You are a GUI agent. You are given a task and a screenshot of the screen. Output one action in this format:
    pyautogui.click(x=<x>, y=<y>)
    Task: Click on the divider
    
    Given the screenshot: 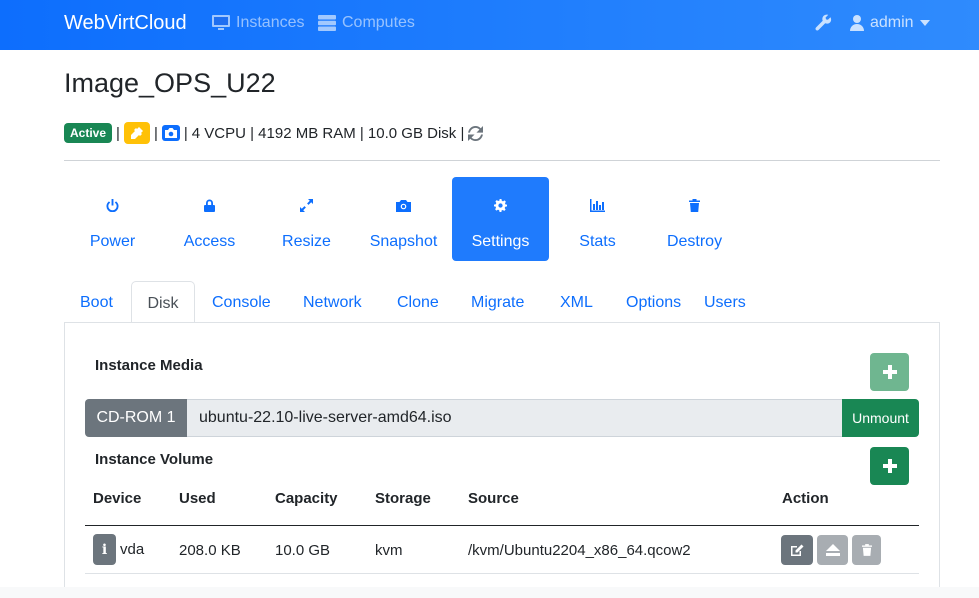 What is the action you would take?
    pyautogui.click(x=502, y=160)
    